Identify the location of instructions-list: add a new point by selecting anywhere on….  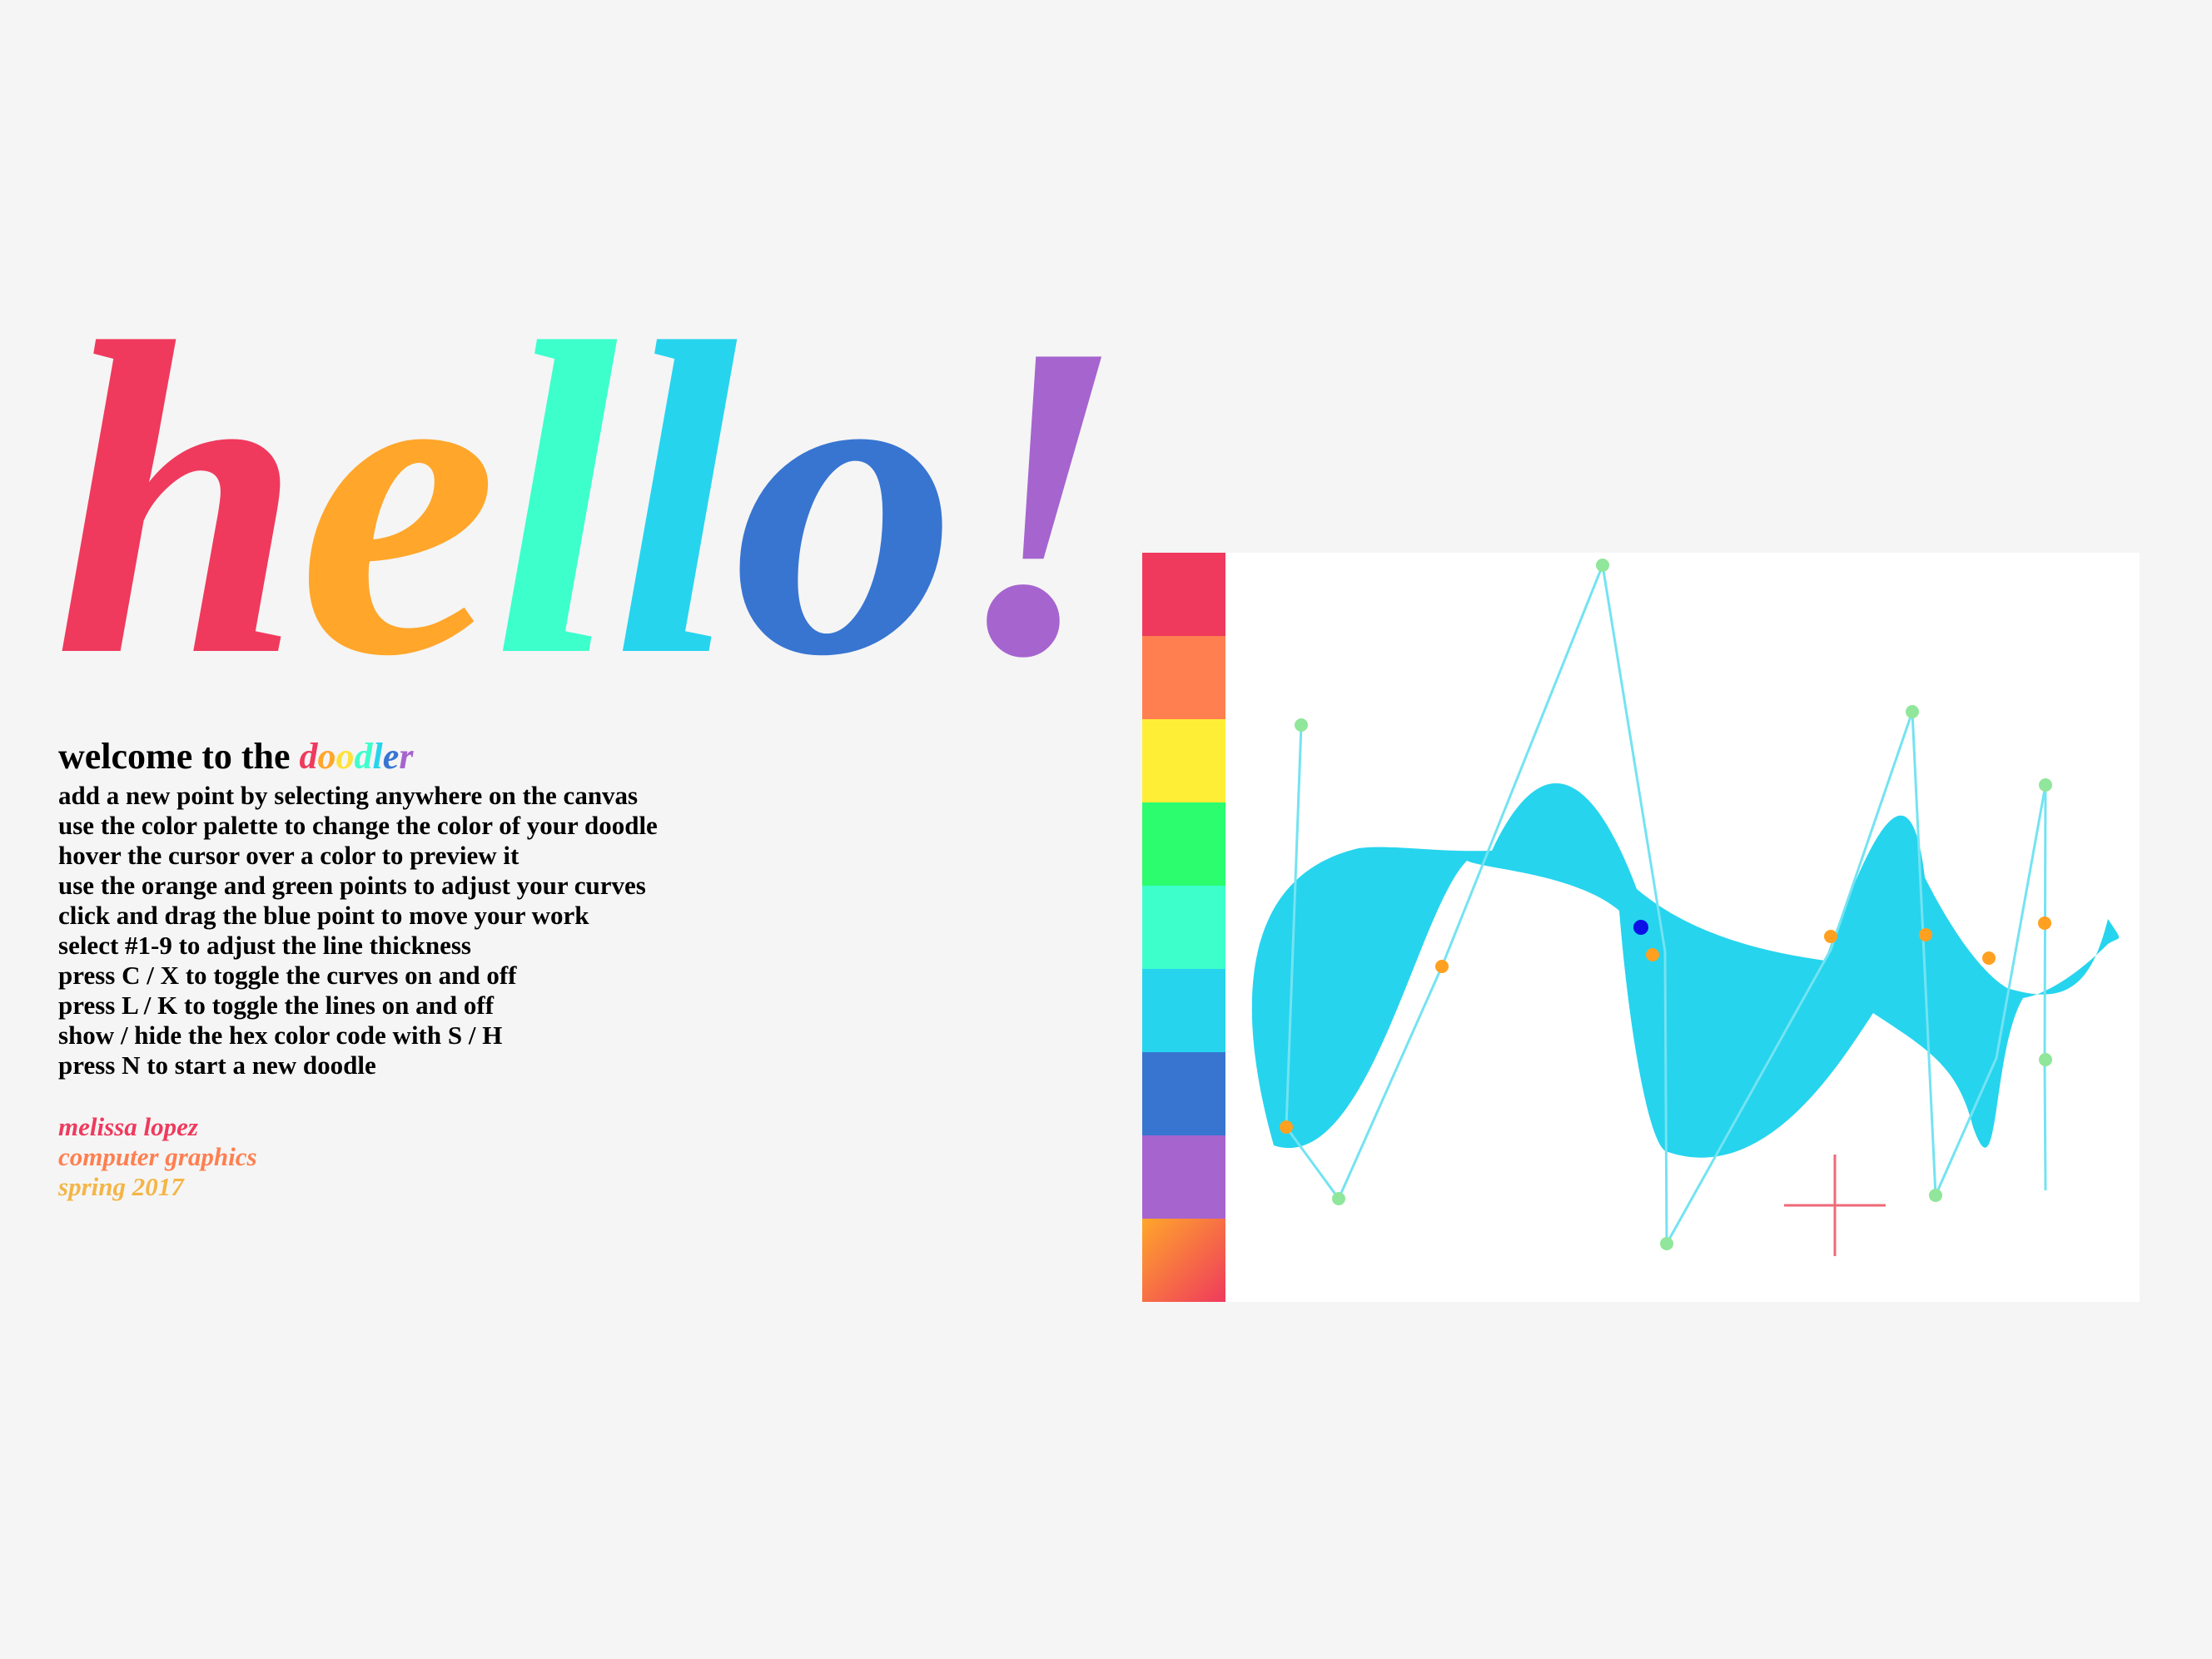
(557, 930).